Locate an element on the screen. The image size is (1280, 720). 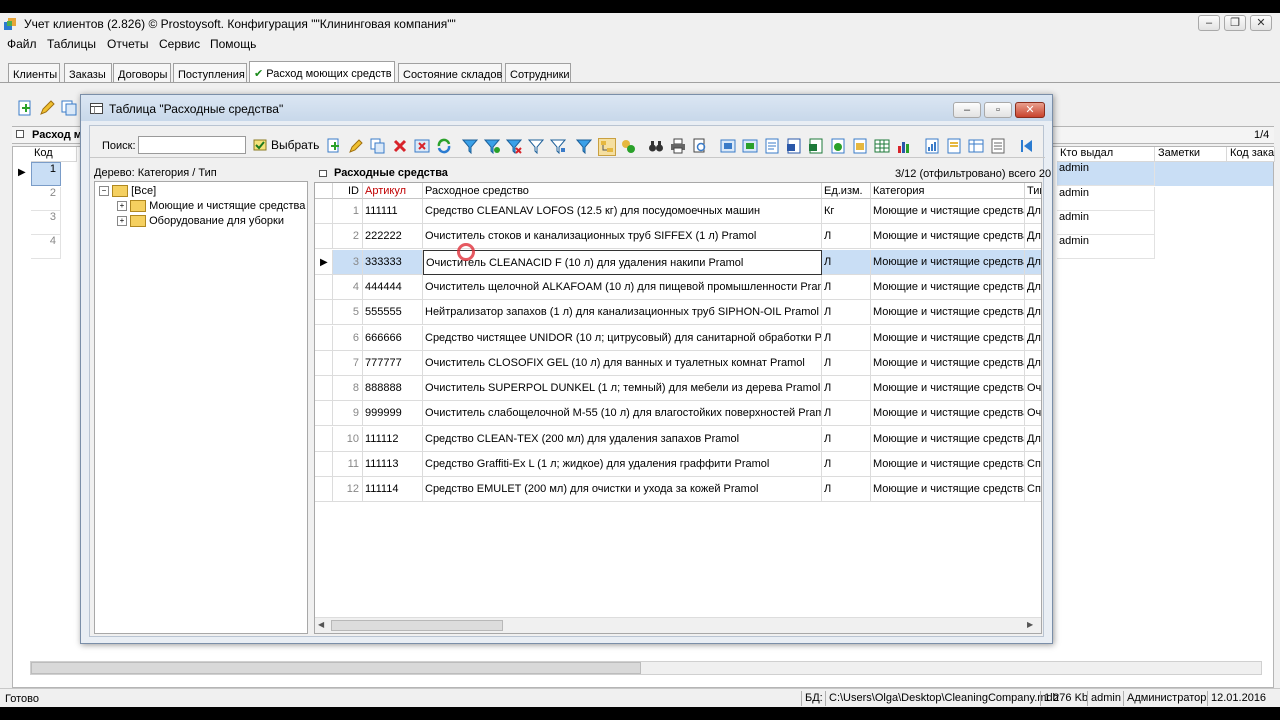
main-row-code: 1 is located at coordinates (46, 174).